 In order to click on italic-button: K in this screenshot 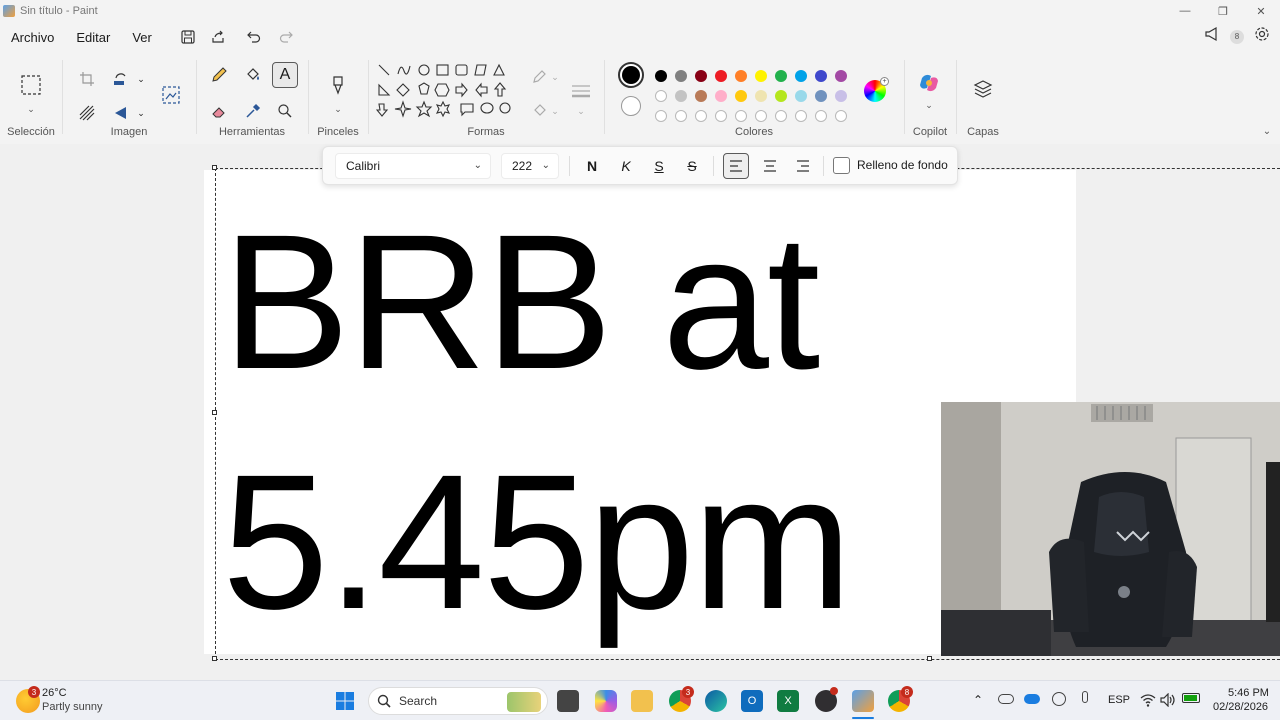, I will do `click(626, 166)`.